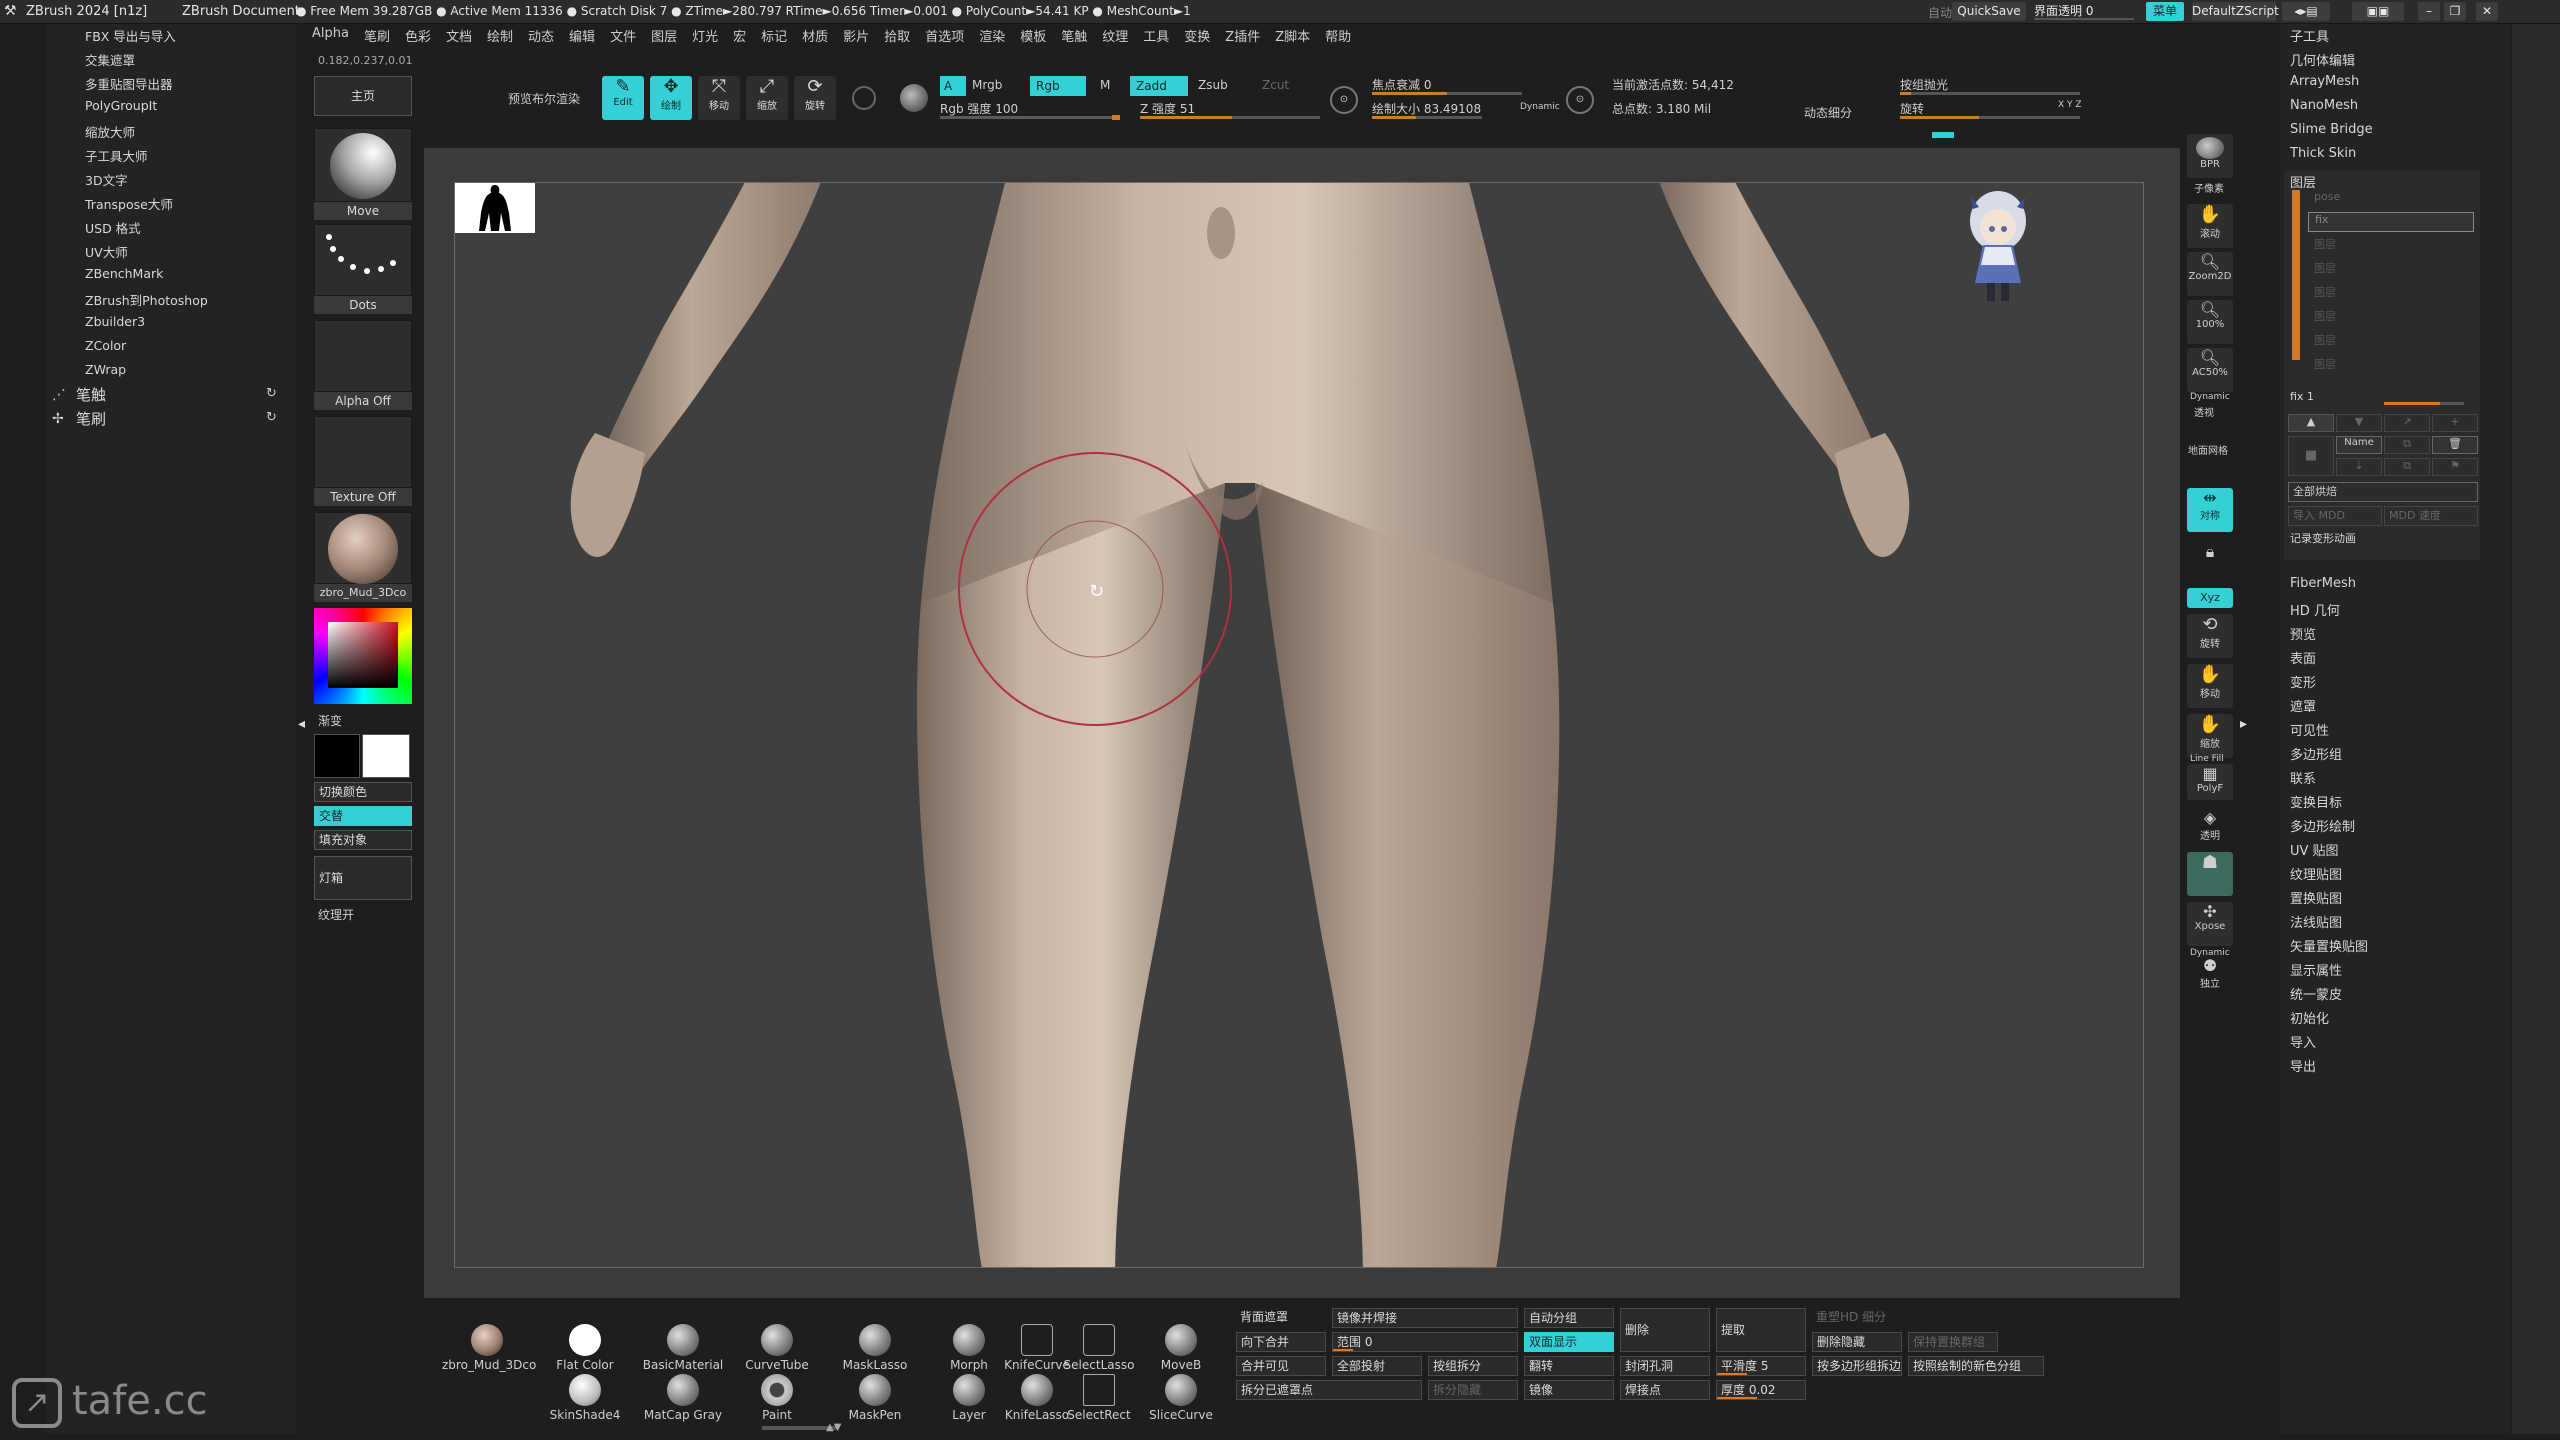  What do you see at coordinates (489, 1348) in the screenshot?
I see `material-zbro-mud-button: zbro_Mud_3Dco` at bounding box center [489, 1348].